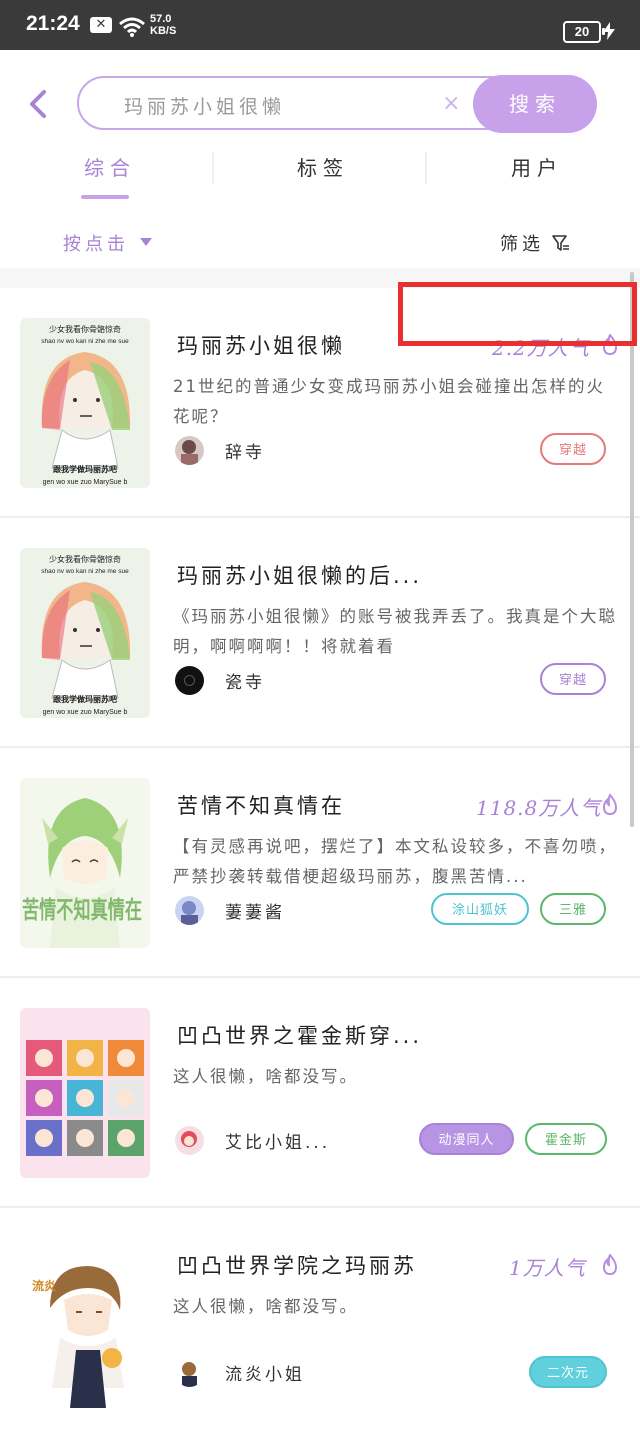 This screenshot has height=1438, width=640. Describe the element at coordinates (85, 1323) in the screenshot. I see `cover-image: 流炎` at that location.